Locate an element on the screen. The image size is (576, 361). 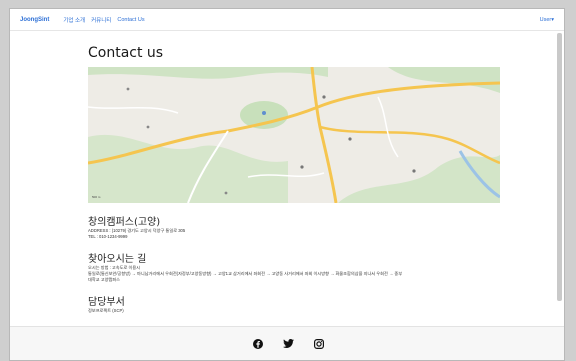
nav-link-company: 기업 소개 is located at coordinates (74, 20).